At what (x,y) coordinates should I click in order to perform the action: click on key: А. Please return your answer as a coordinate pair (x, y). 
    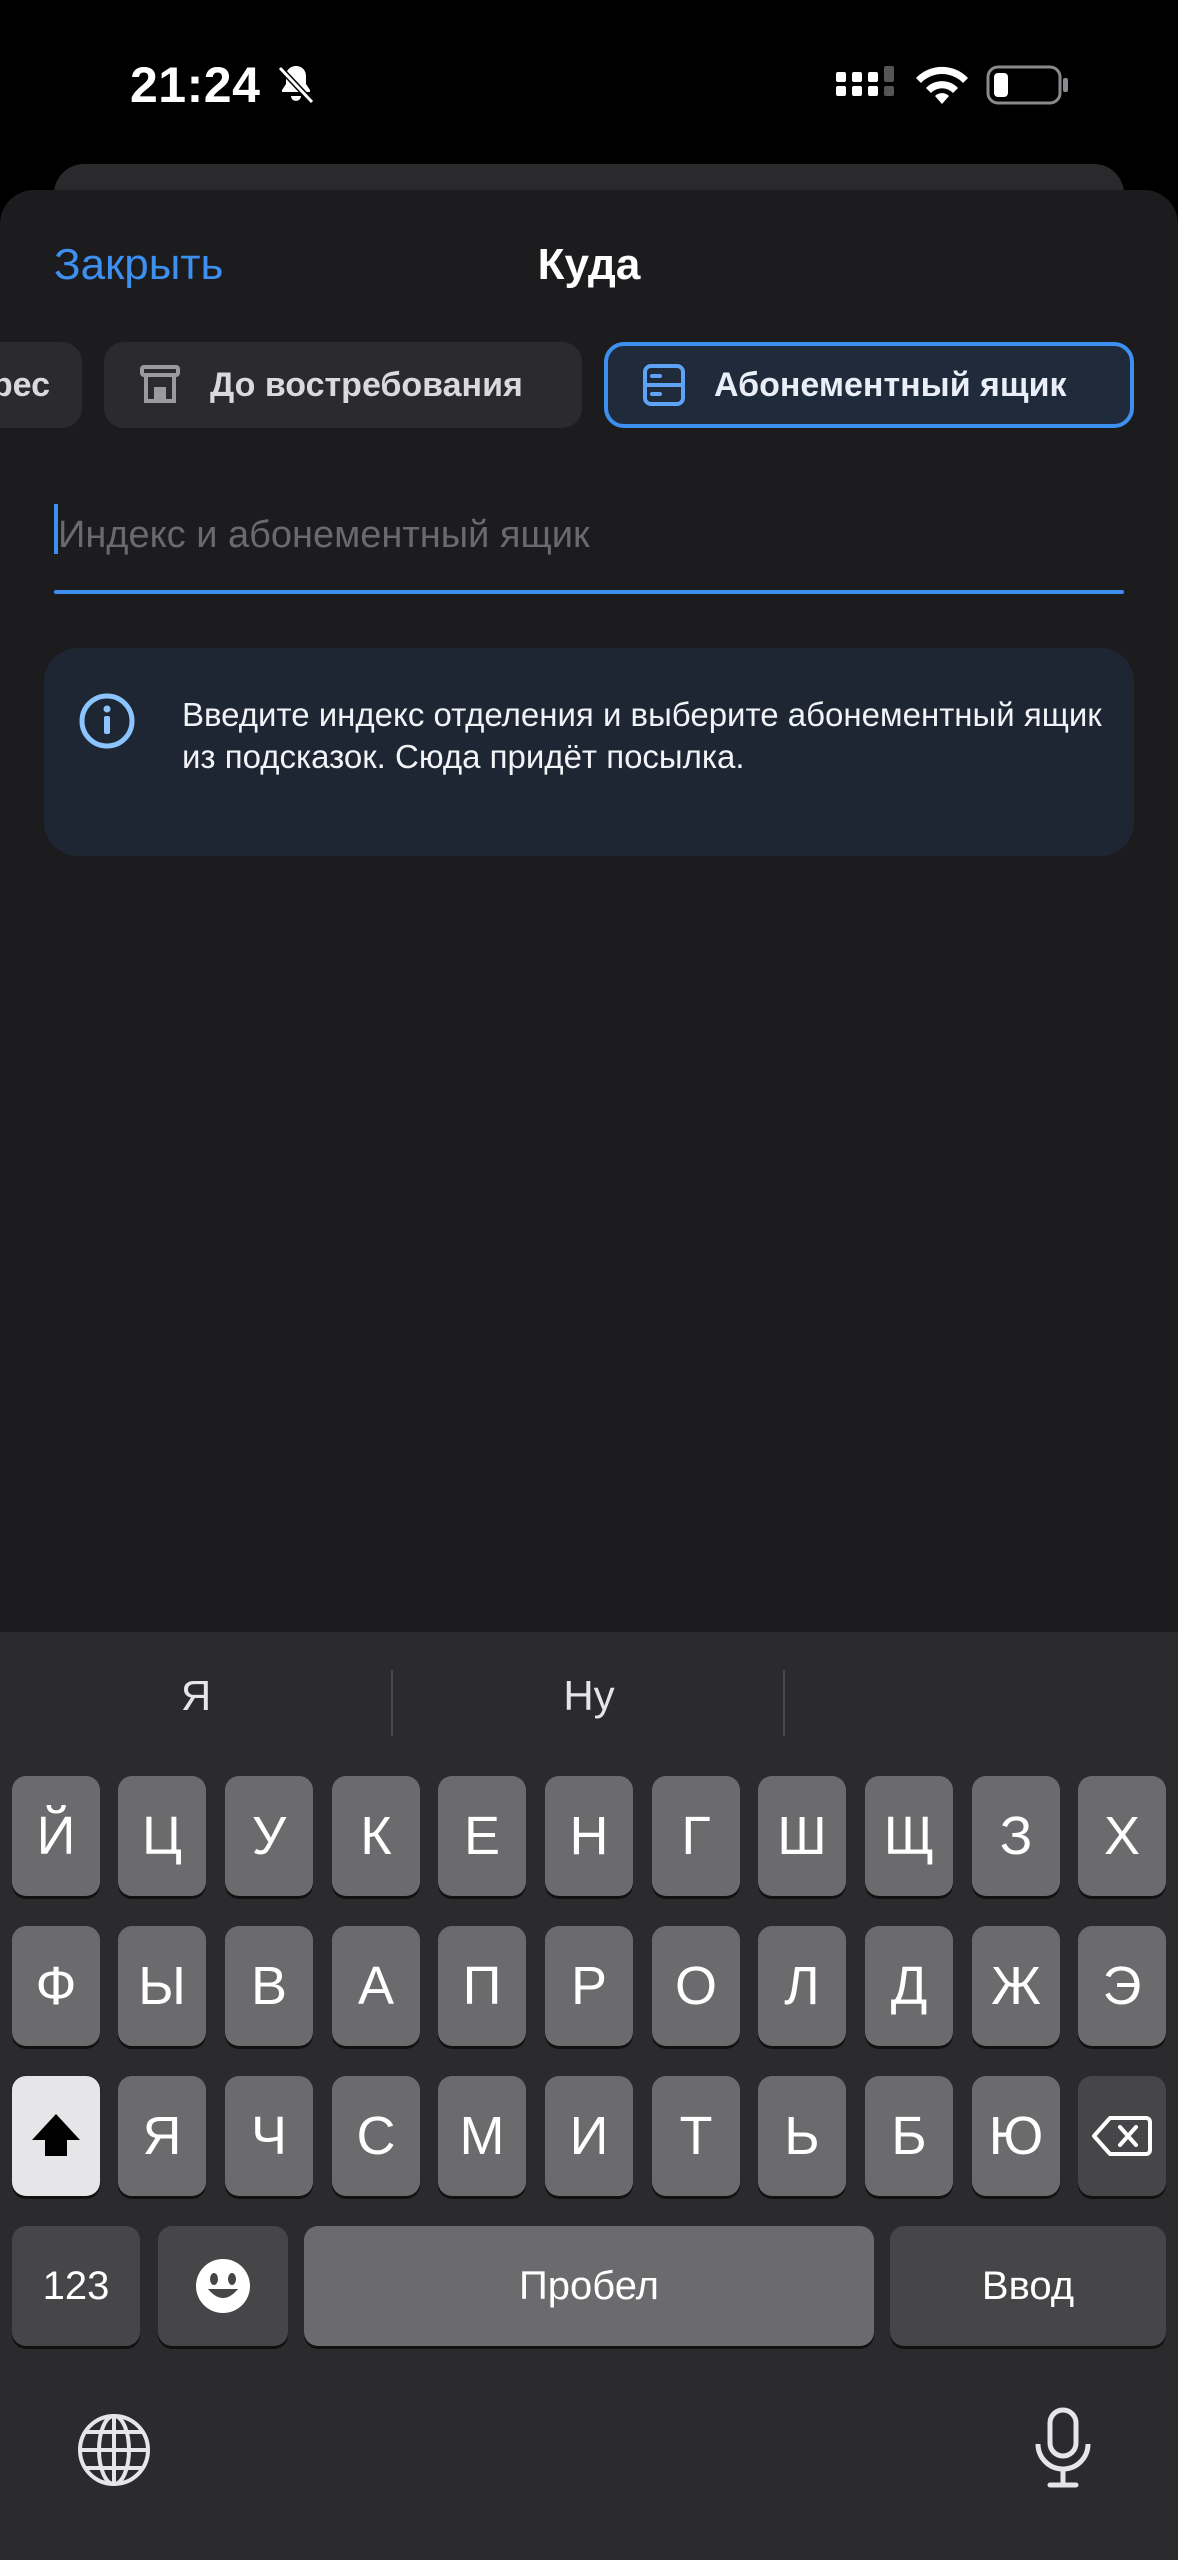
    Looking at the image, I should click on (376, 1986).